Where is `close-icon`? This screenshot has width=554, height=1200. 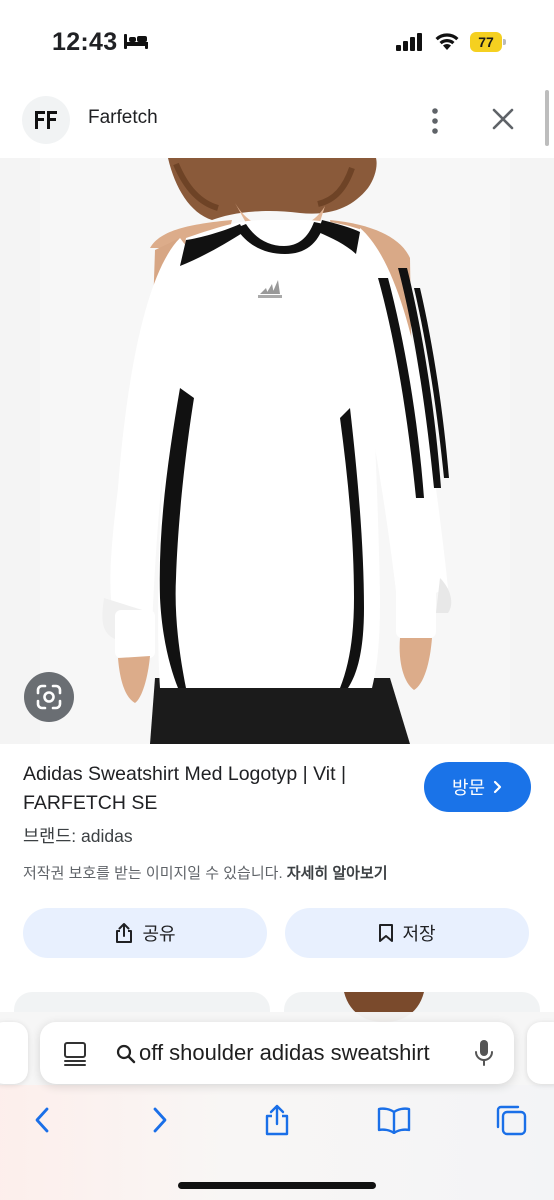
close-icon is located at coordinates (503, 119).